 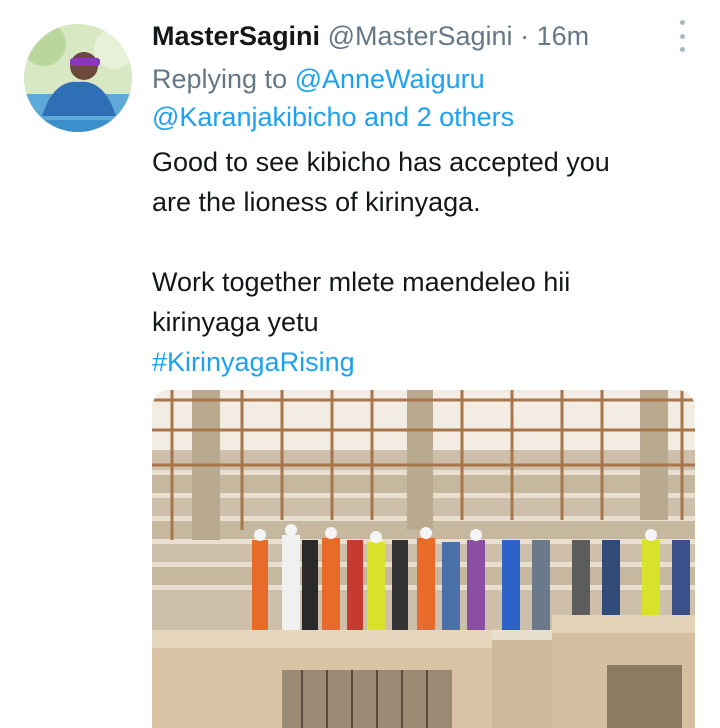 I want to click on tweet-header: MasterSagini @MasterSagini · 16m, so click(x=416, y=36).